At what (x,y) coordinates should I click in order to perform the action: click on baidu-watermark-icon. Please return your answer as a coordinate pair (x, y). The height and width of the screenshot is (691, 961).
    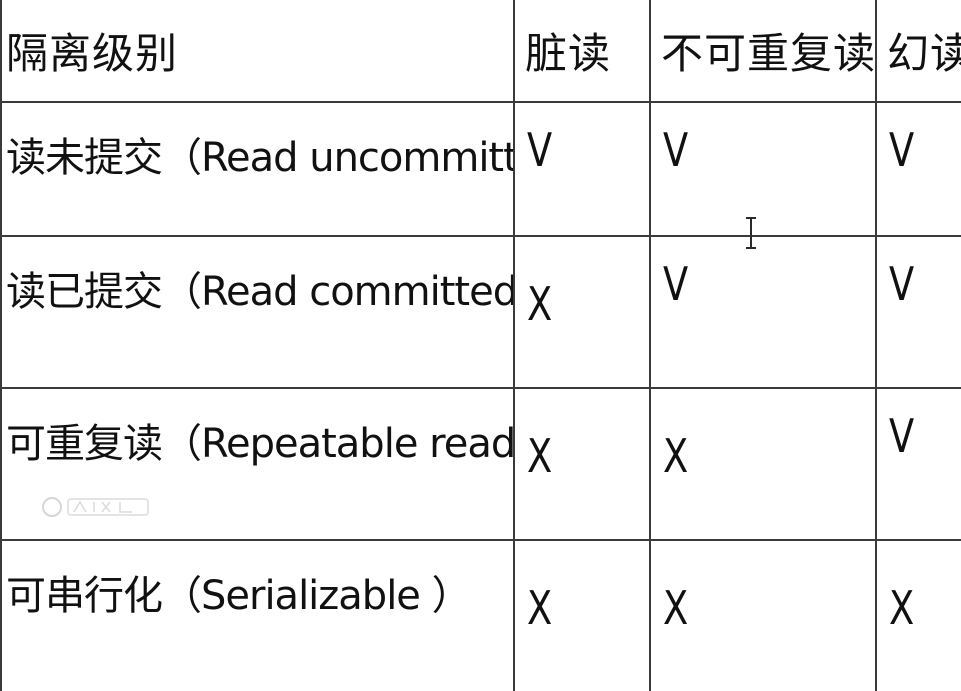
    Looking at the image, I should click on (95, 507).